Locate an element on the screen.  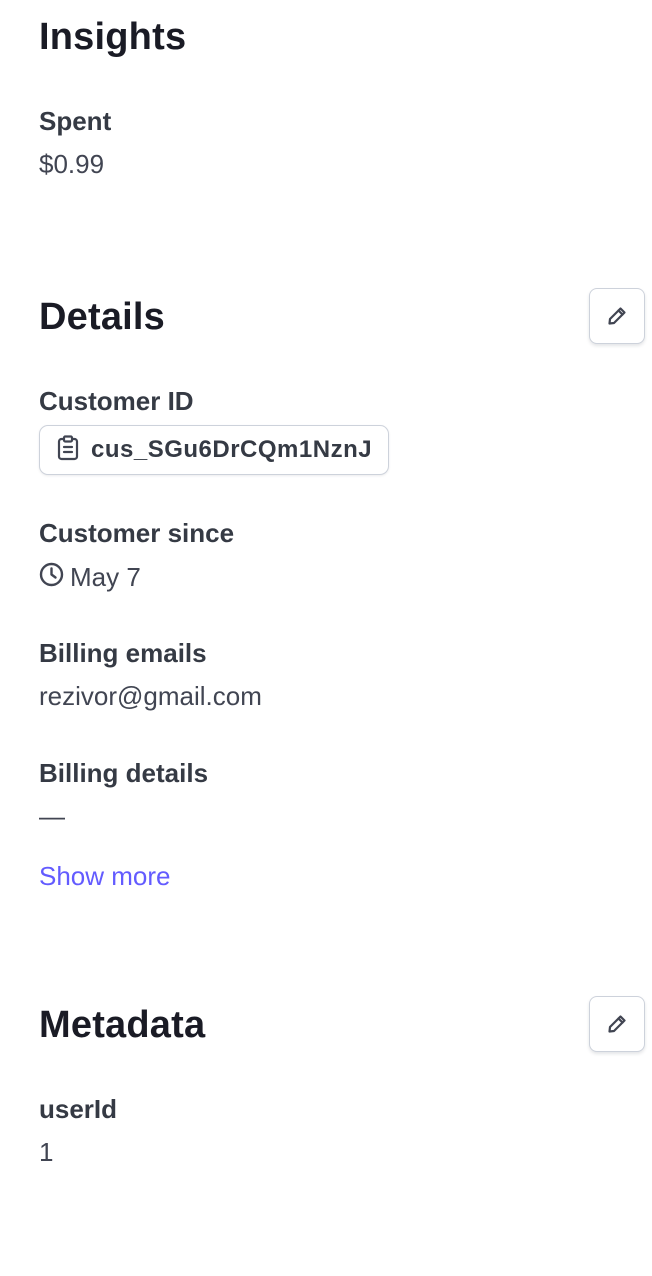
customer-since-label: Customer since is located at coordinates (137, 533).